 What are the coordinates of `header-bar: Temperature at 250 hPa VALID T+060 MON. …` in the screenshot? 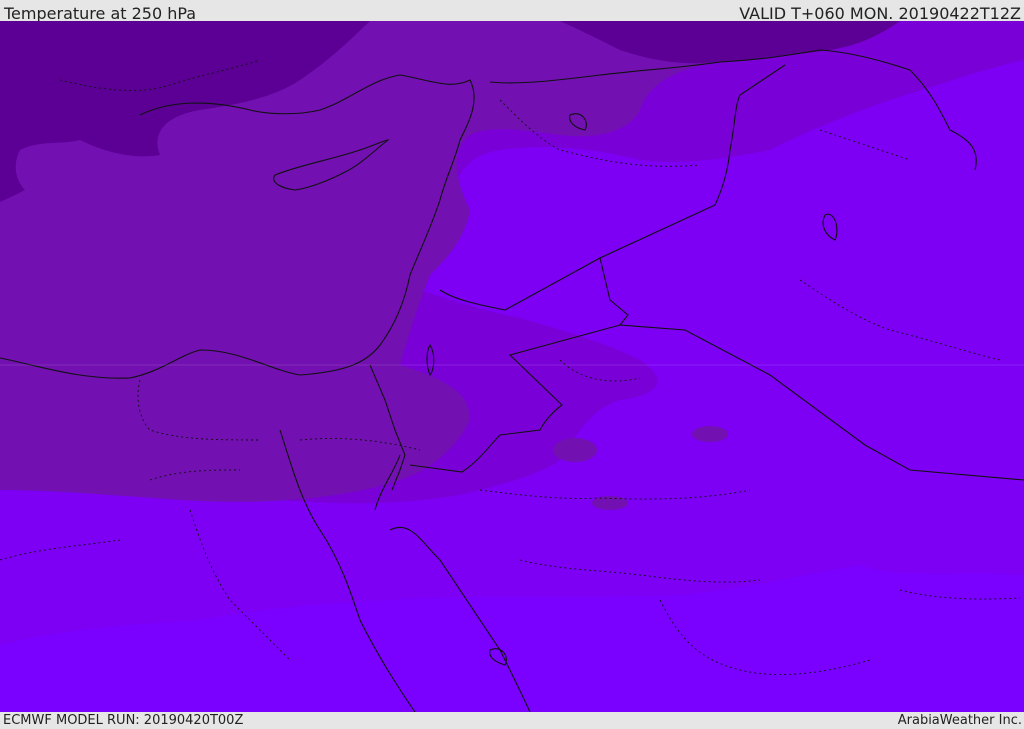 It's located at (512, 11).